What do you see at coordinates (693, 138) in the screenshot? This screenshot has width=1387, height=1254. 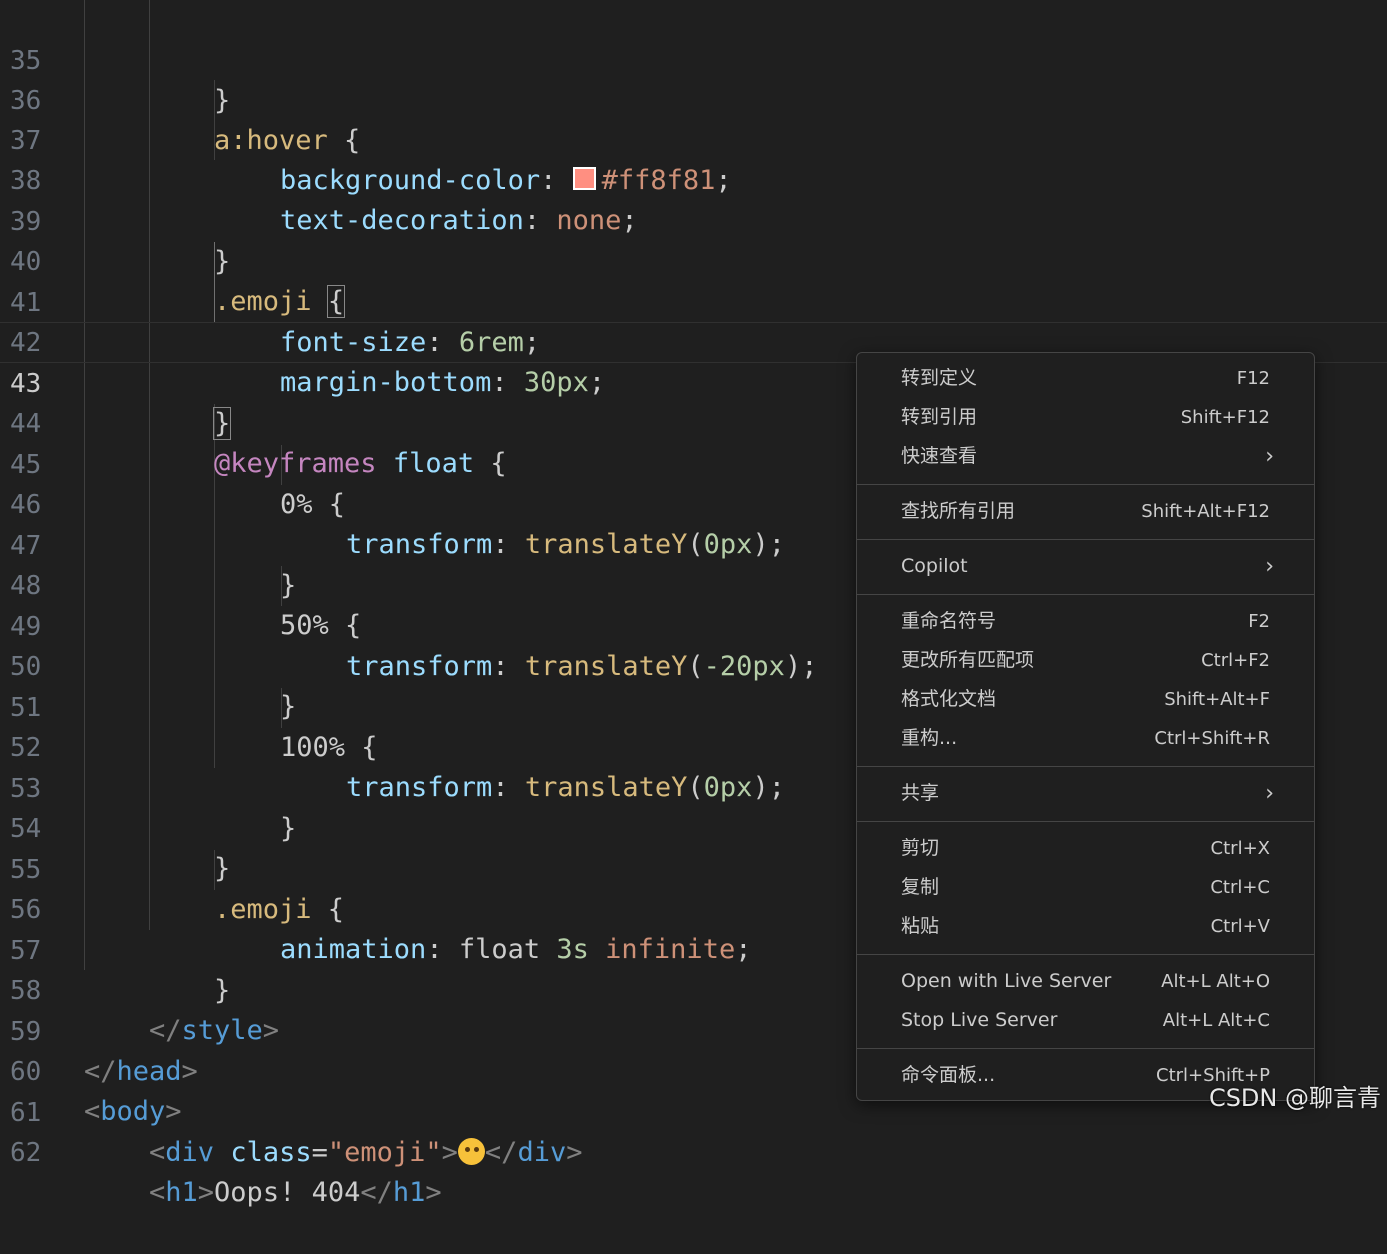 I see `code-line: 37 background-color: #ff8f81;` at bounding box center [693, 138].